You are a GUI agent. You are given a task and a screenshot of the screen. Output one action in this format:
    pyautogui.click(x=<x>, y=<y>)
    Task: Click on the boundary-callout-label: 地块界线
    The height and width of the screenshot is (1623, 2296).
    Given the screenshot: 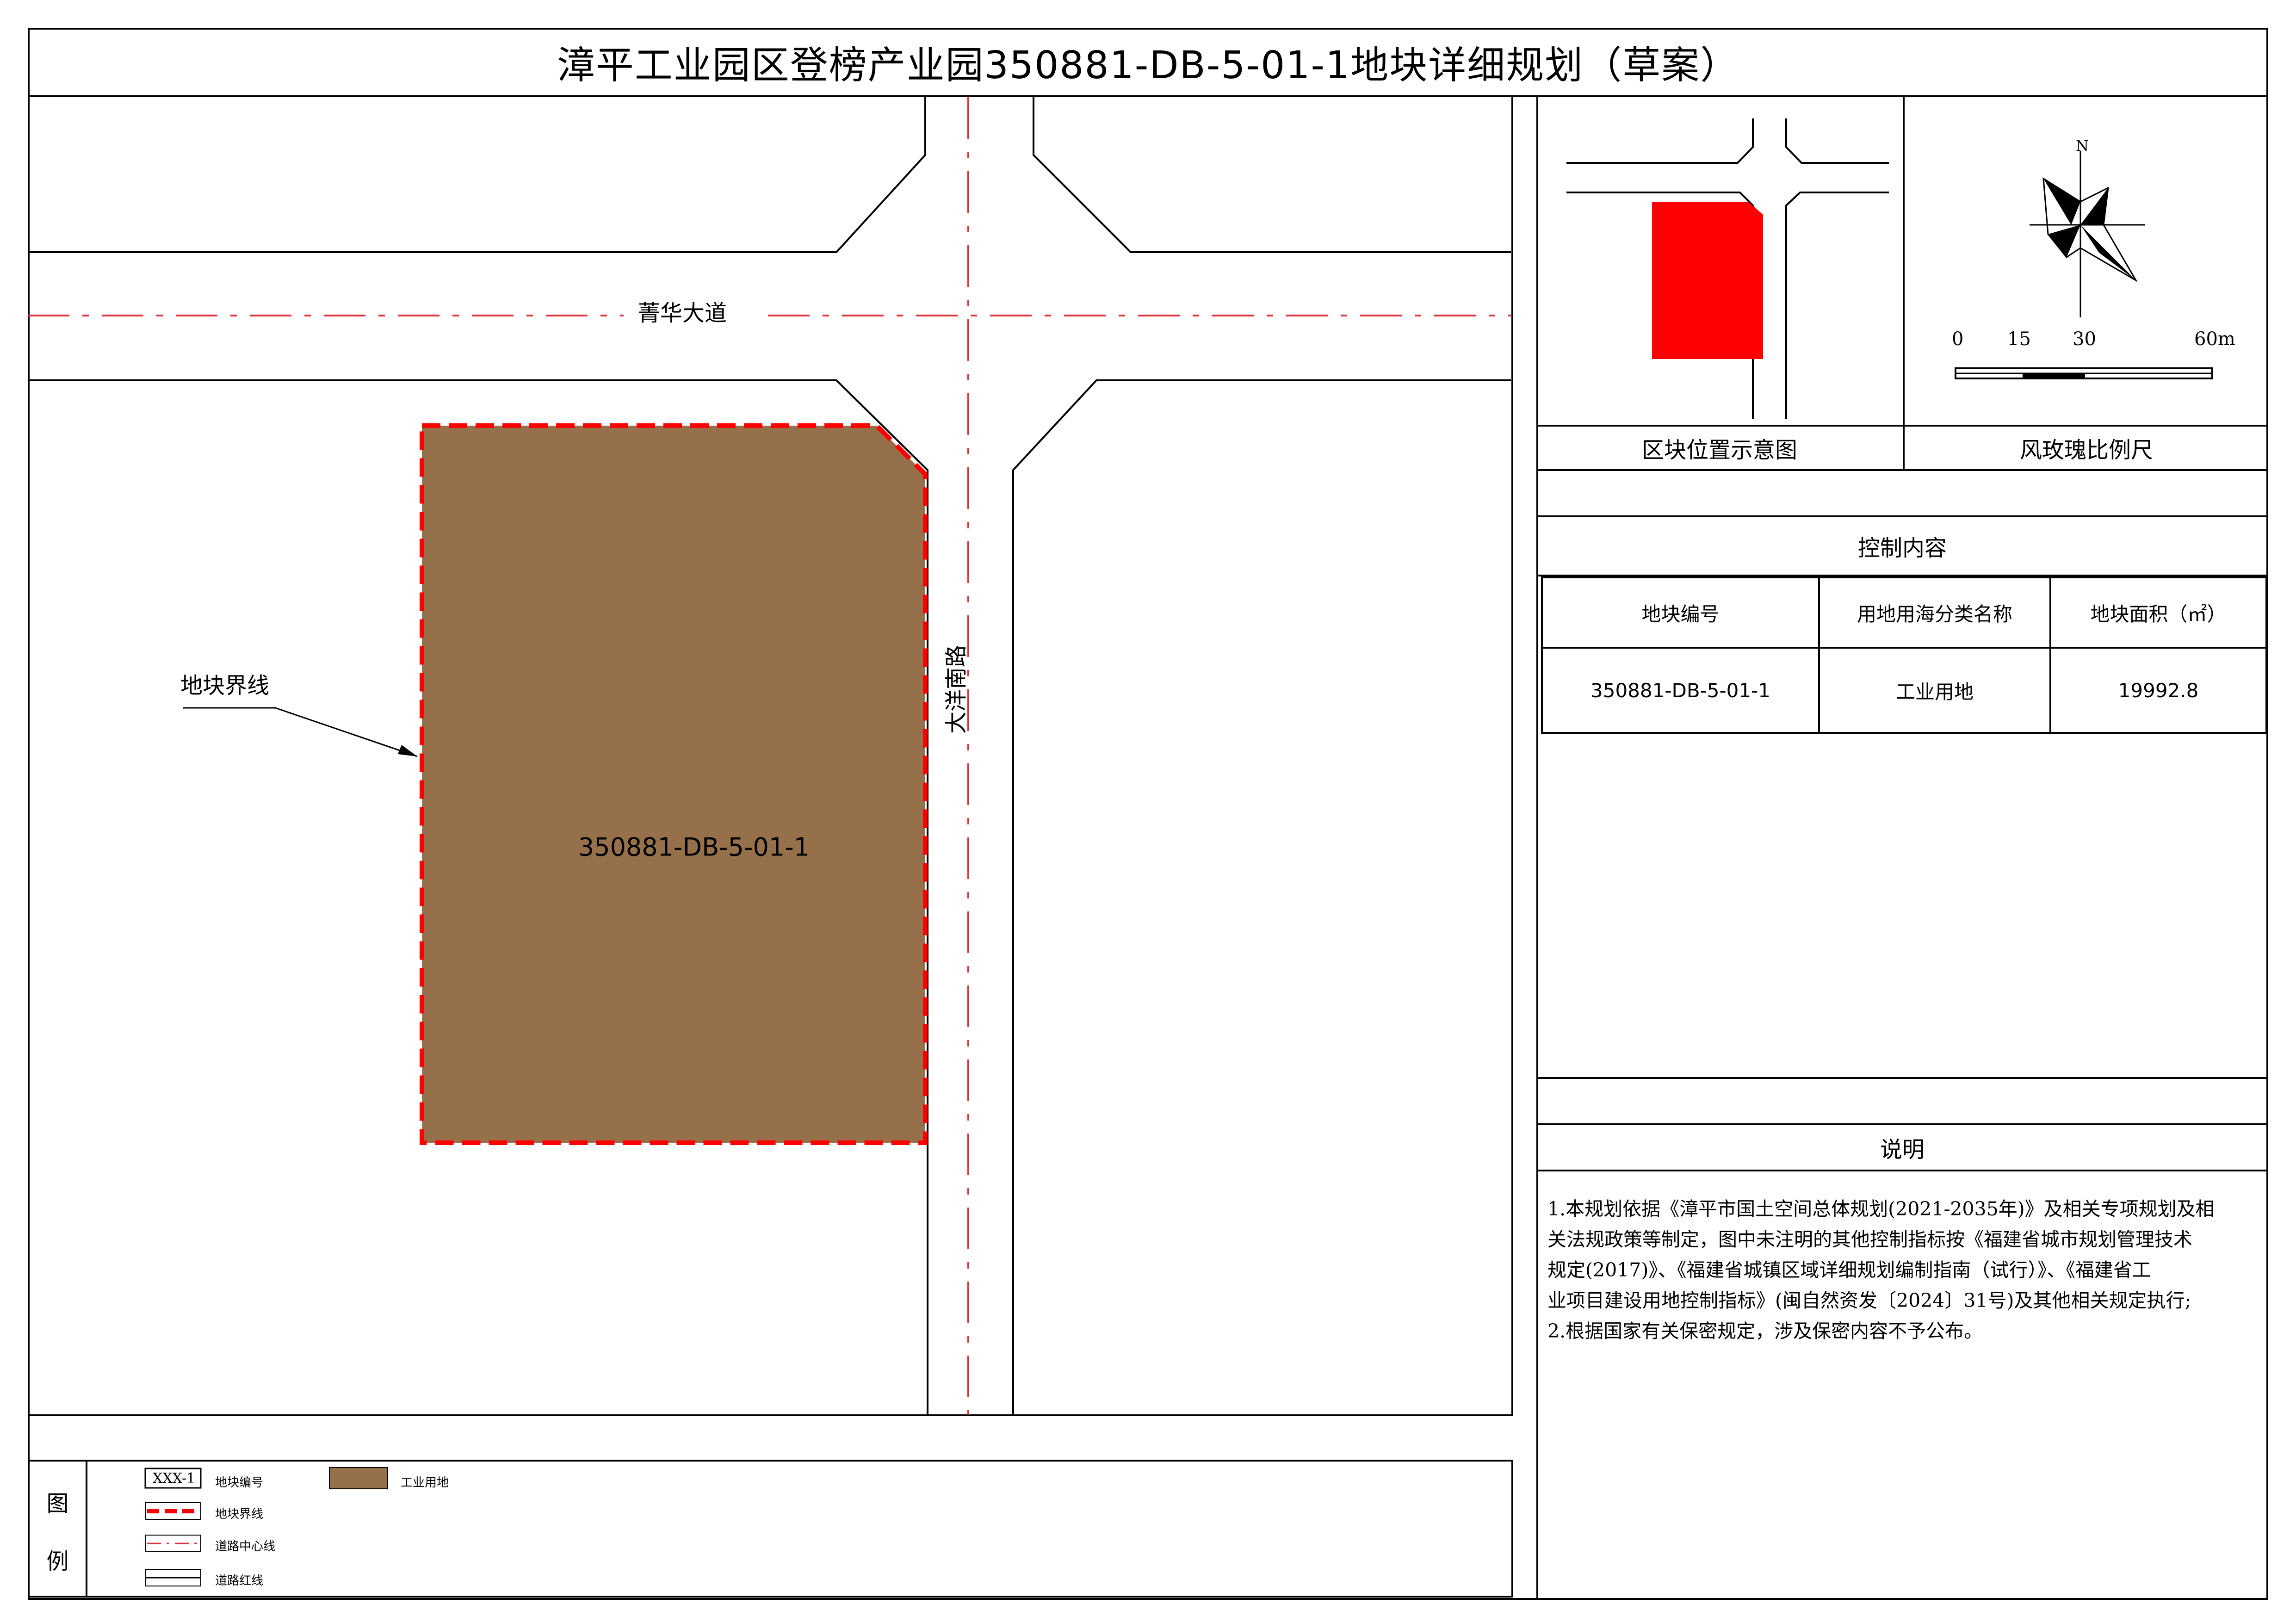 What is the action you would take?
    pyautogui.click(x=225, y=686)
    